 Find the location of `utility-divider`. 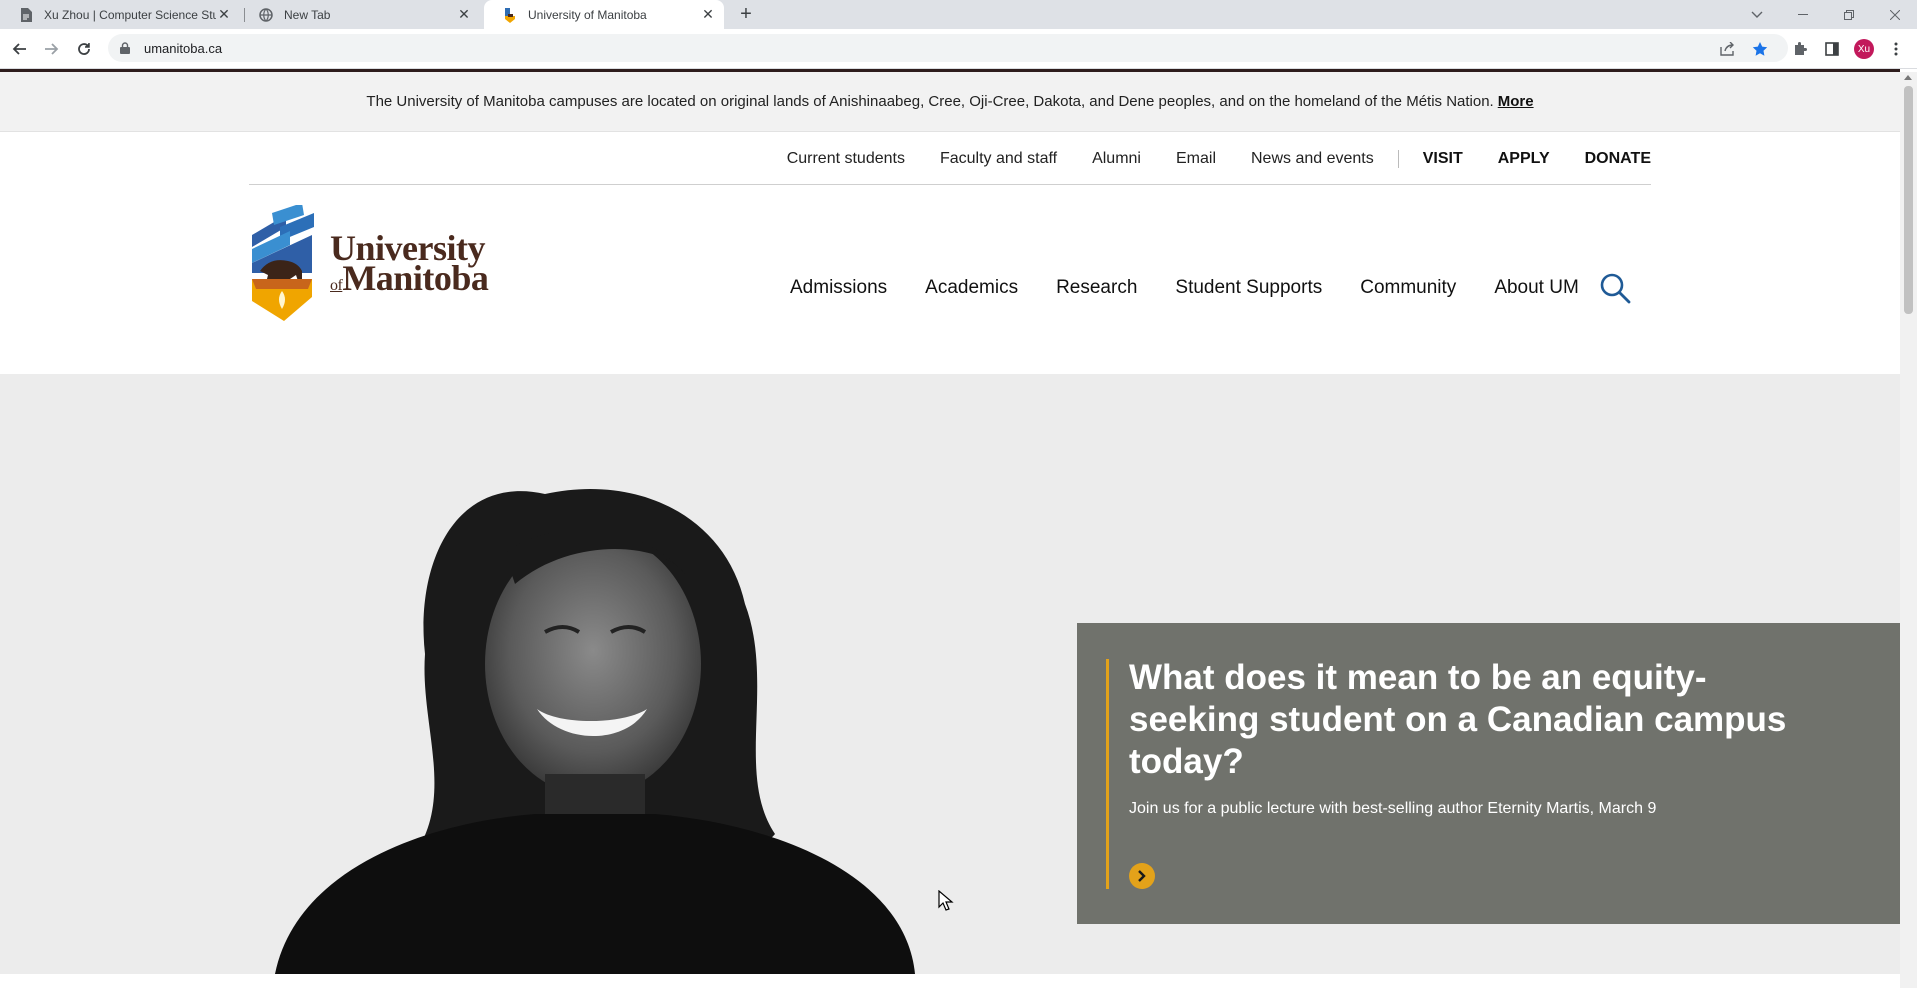

utility-divider is located at coordinates (1398, 158).